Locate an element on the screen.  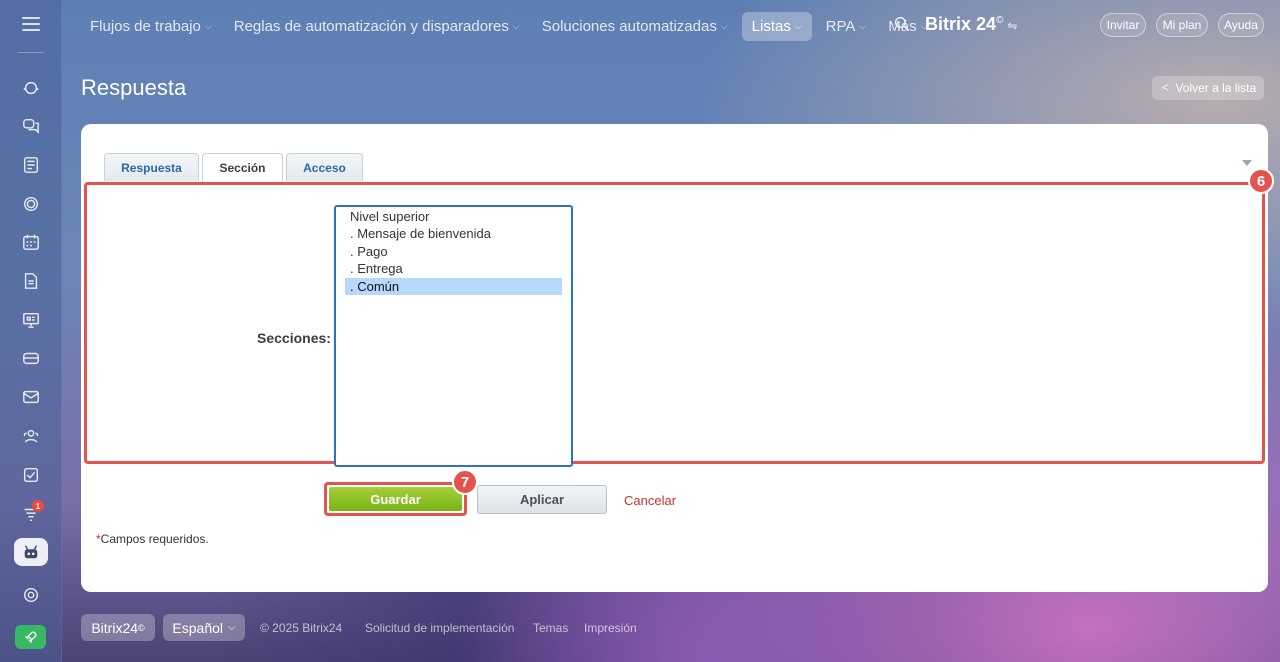
footer-brand-button: Bitrix24 © is located at coordinates (118, 627).